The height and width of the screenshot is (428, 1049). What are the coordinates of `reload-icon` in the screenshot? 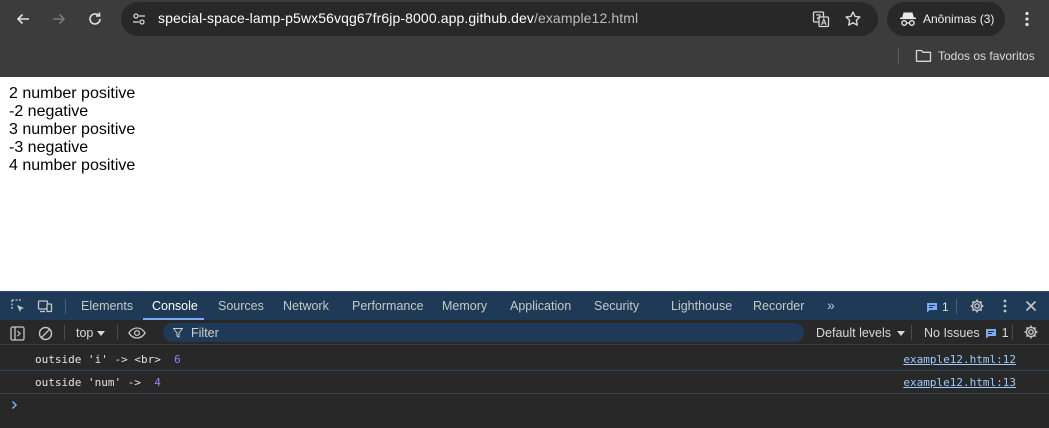 It's located at (95, 18).